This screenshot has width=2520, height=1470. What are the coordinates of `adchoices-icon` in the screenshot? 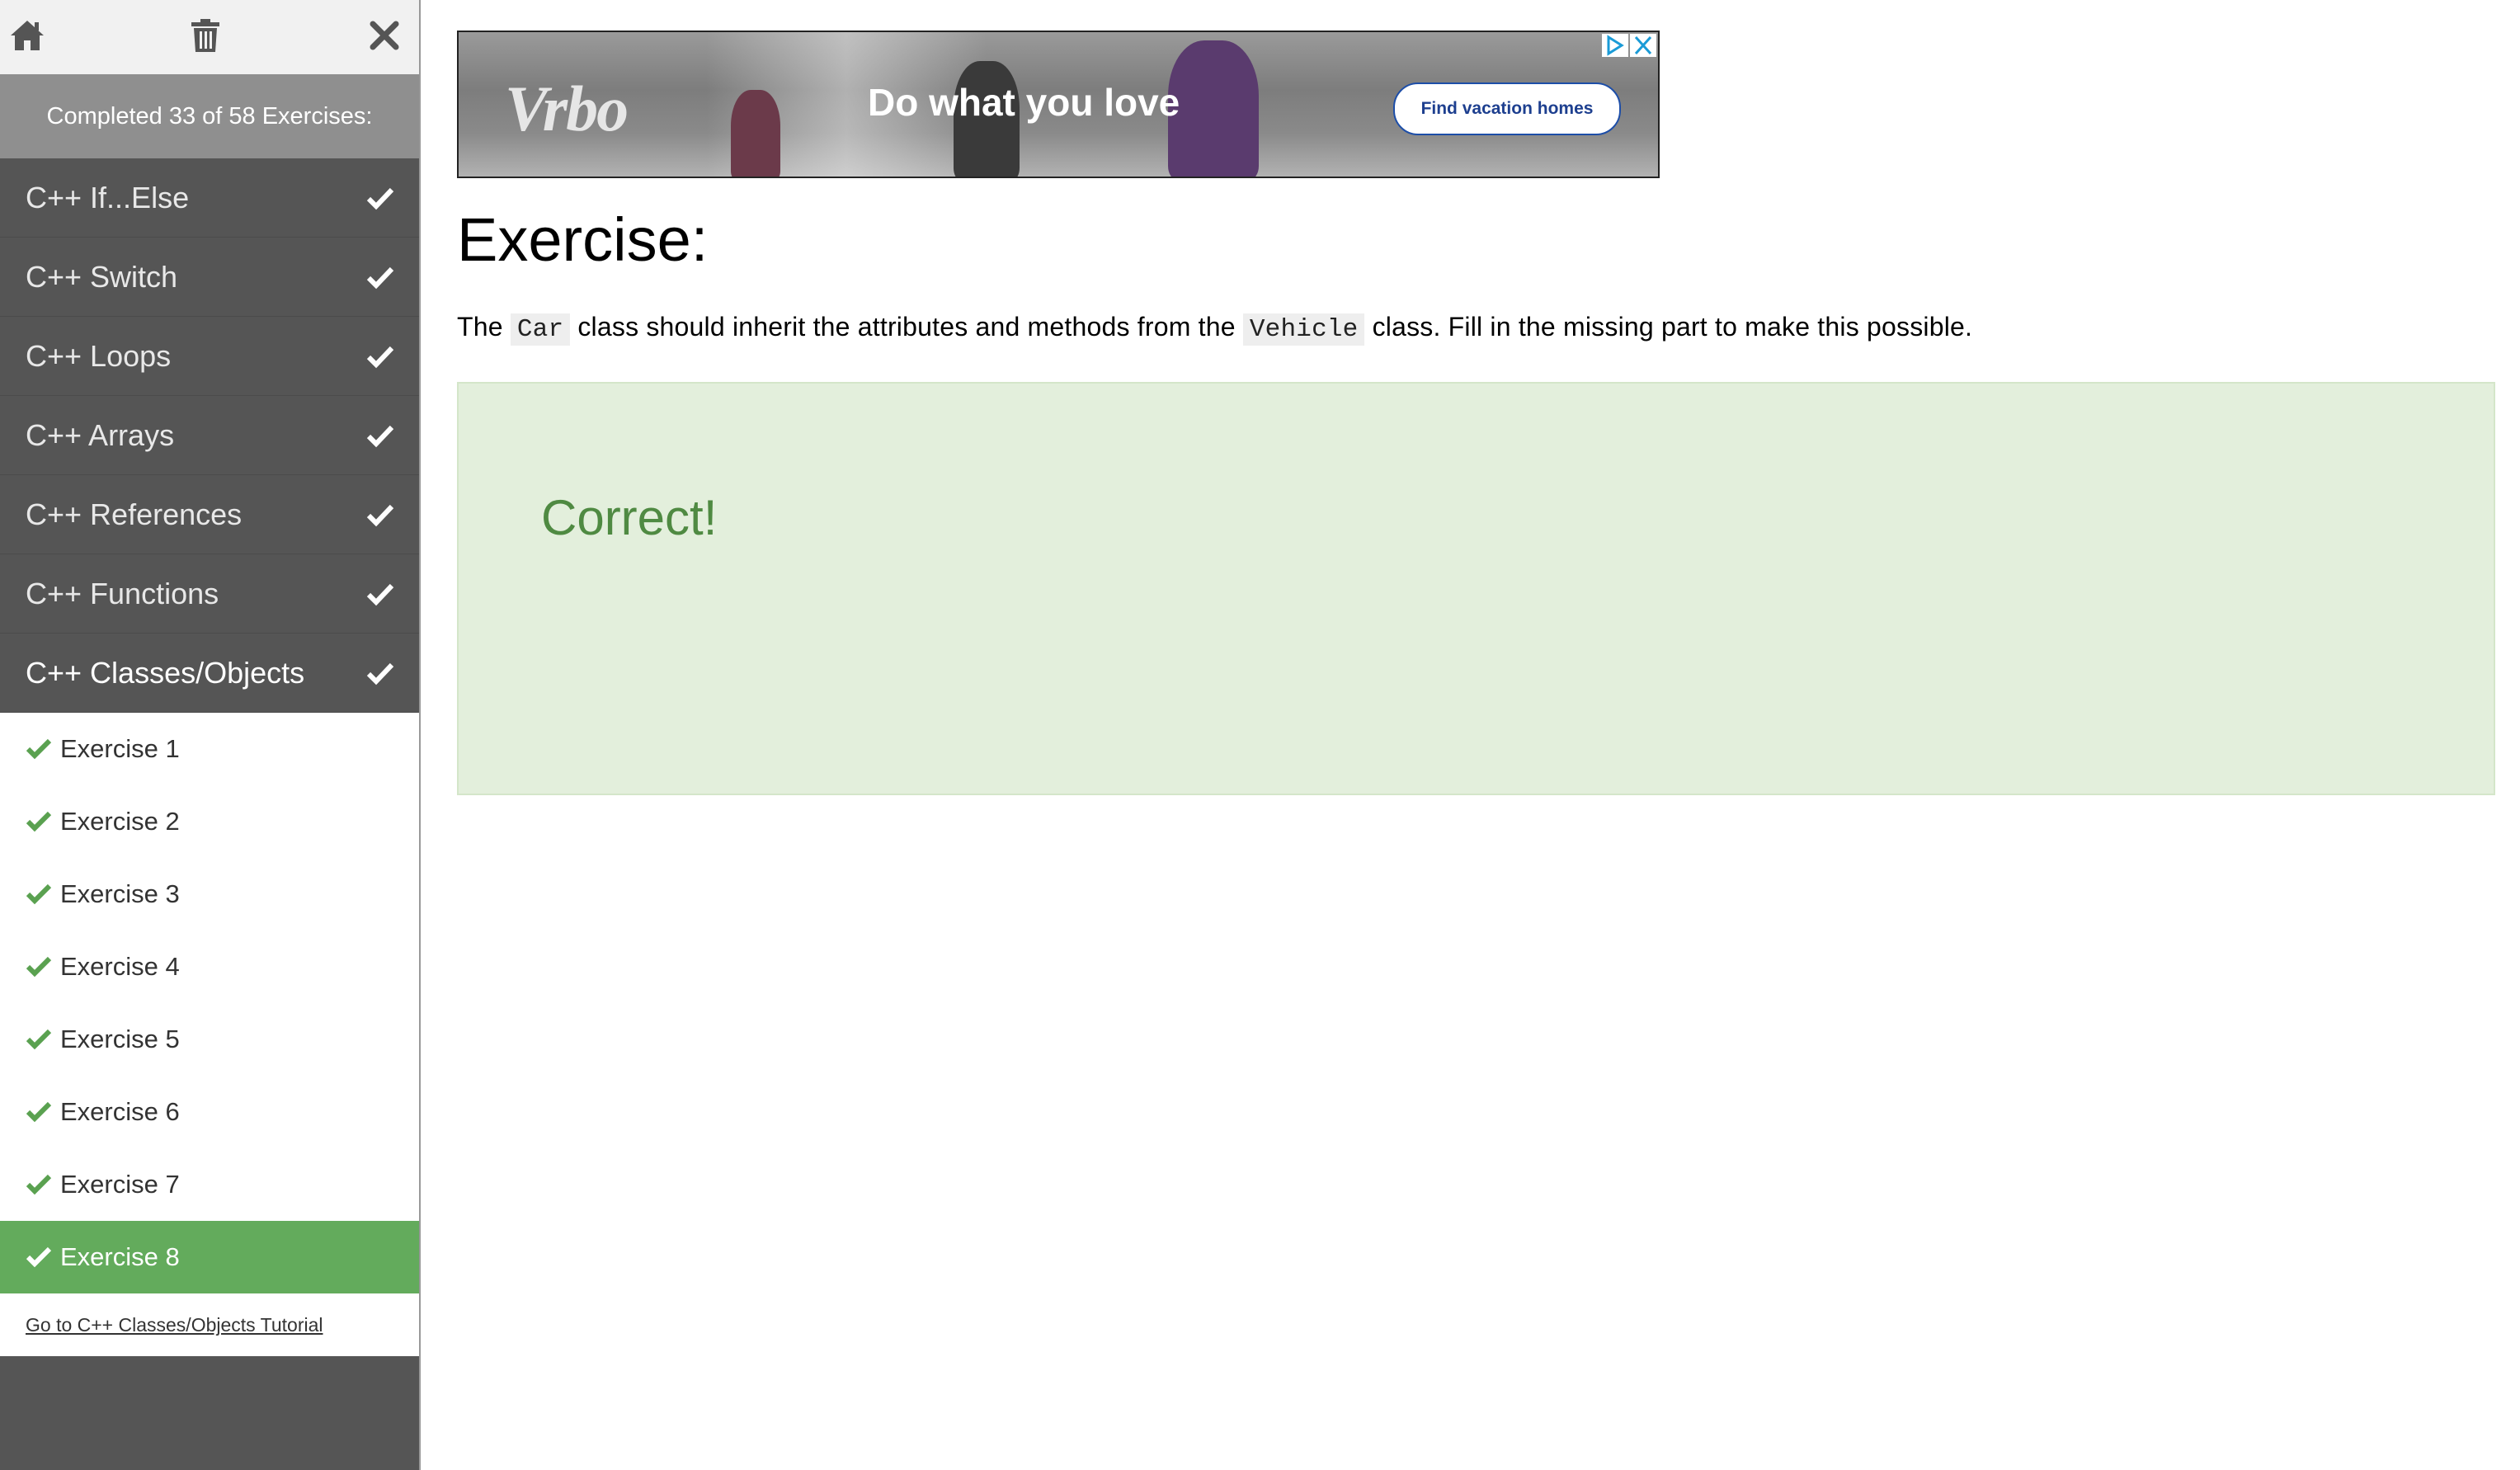 It's located at (1615, 45).